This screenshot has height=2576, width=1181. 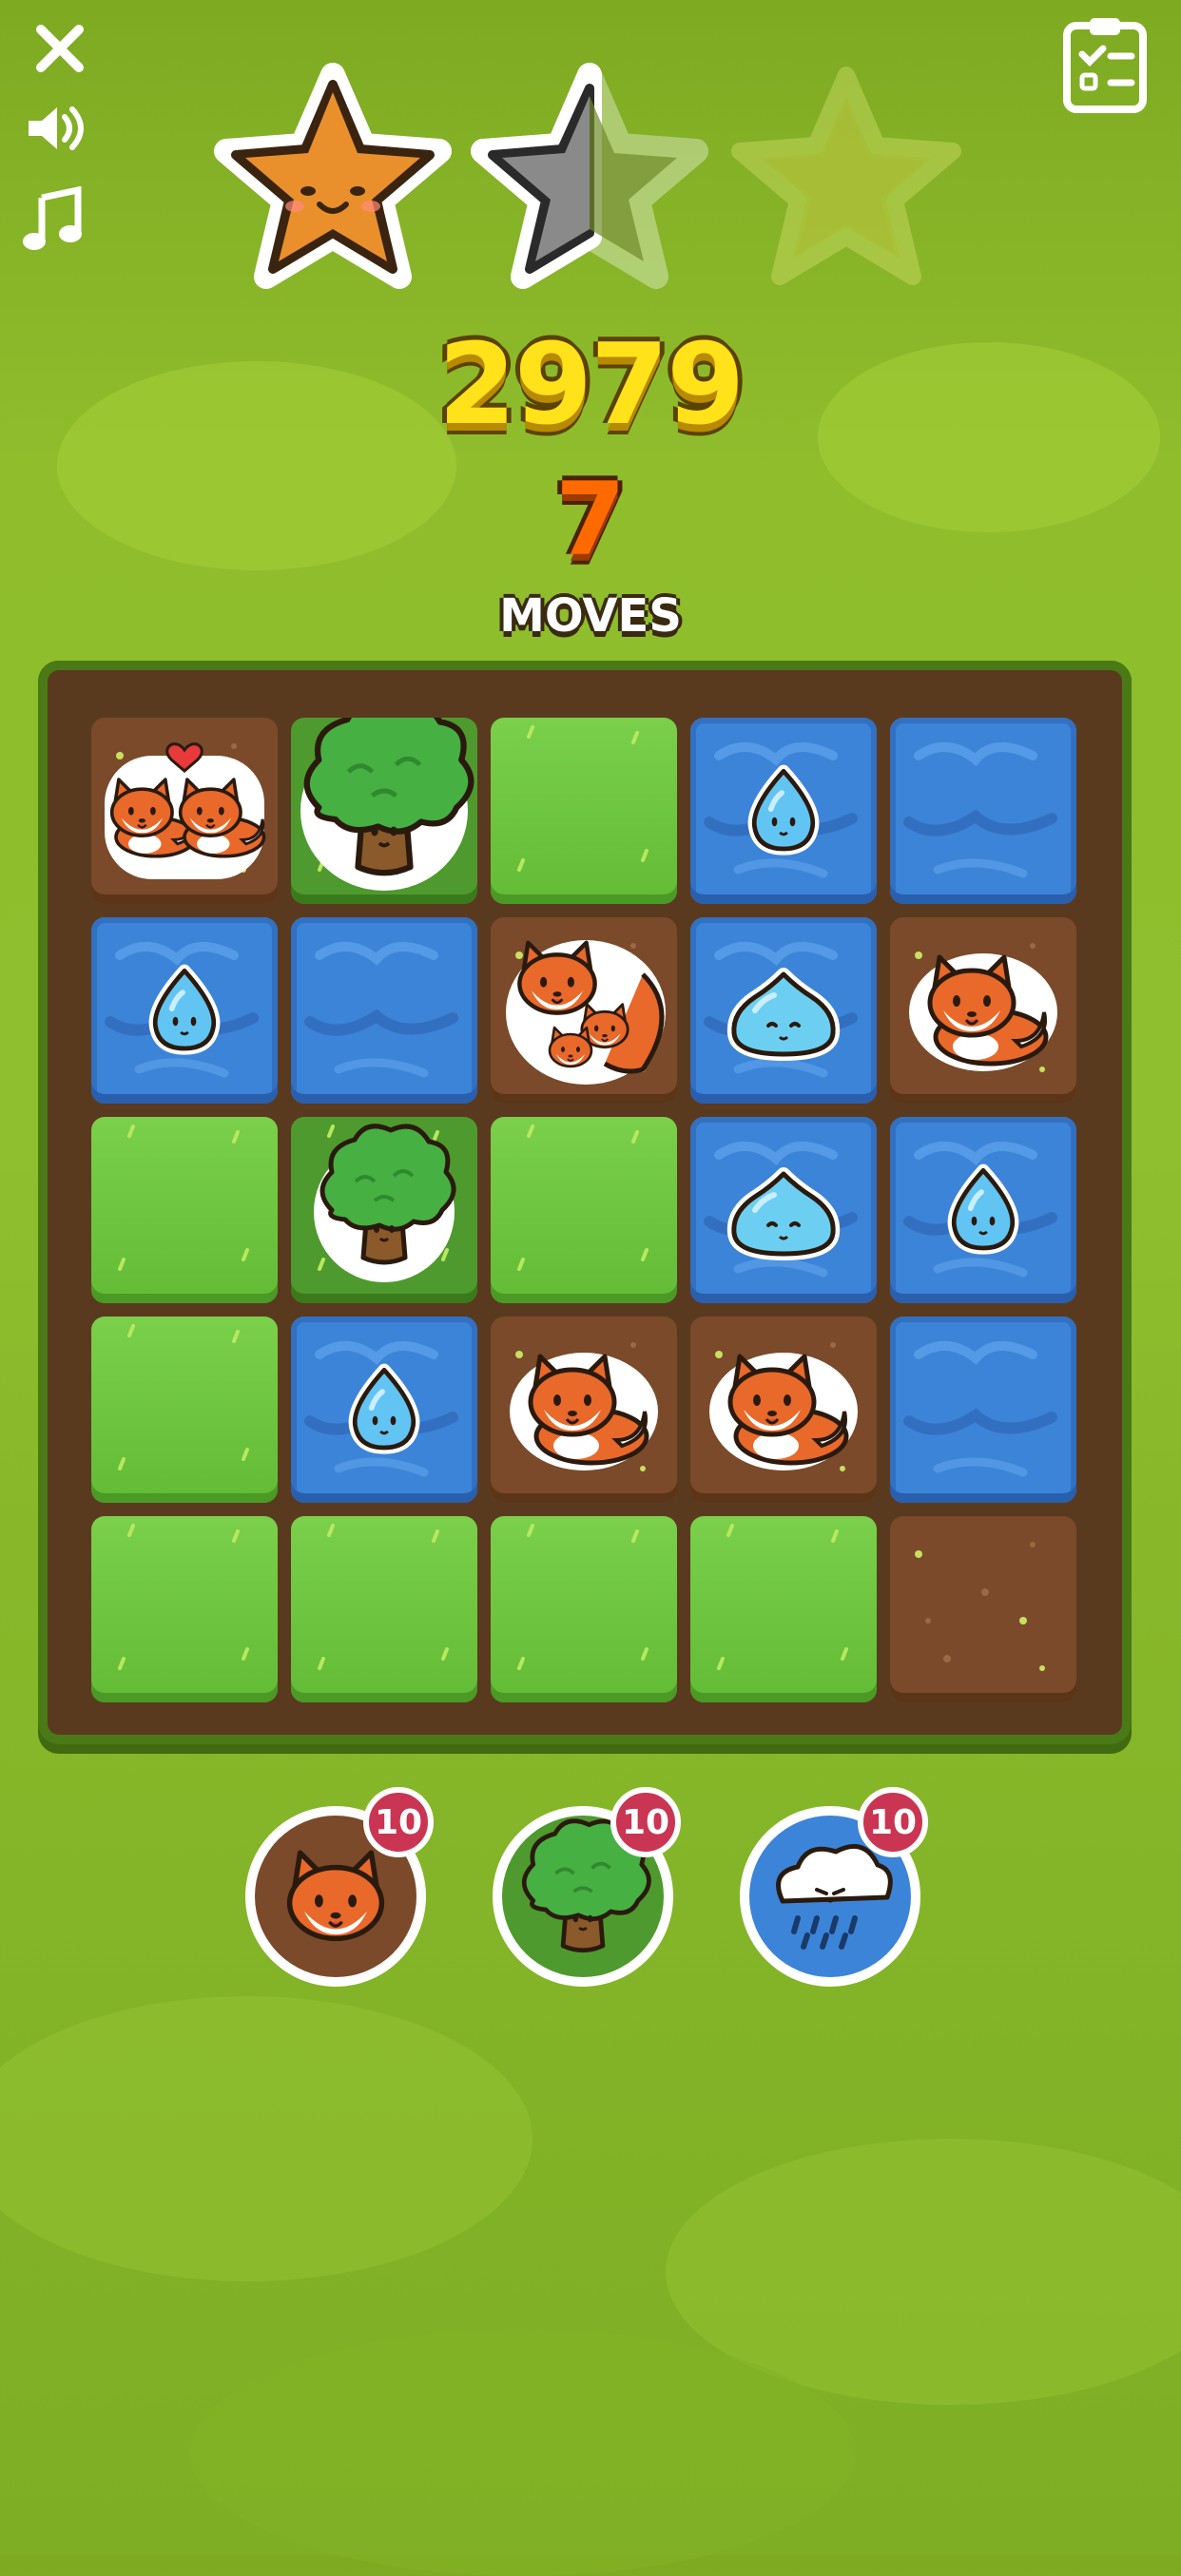 What do you see at coordinates (339, 1887) in the screenshot?
I see `powerup-fox: 10` at bounding box center [339, 1887].